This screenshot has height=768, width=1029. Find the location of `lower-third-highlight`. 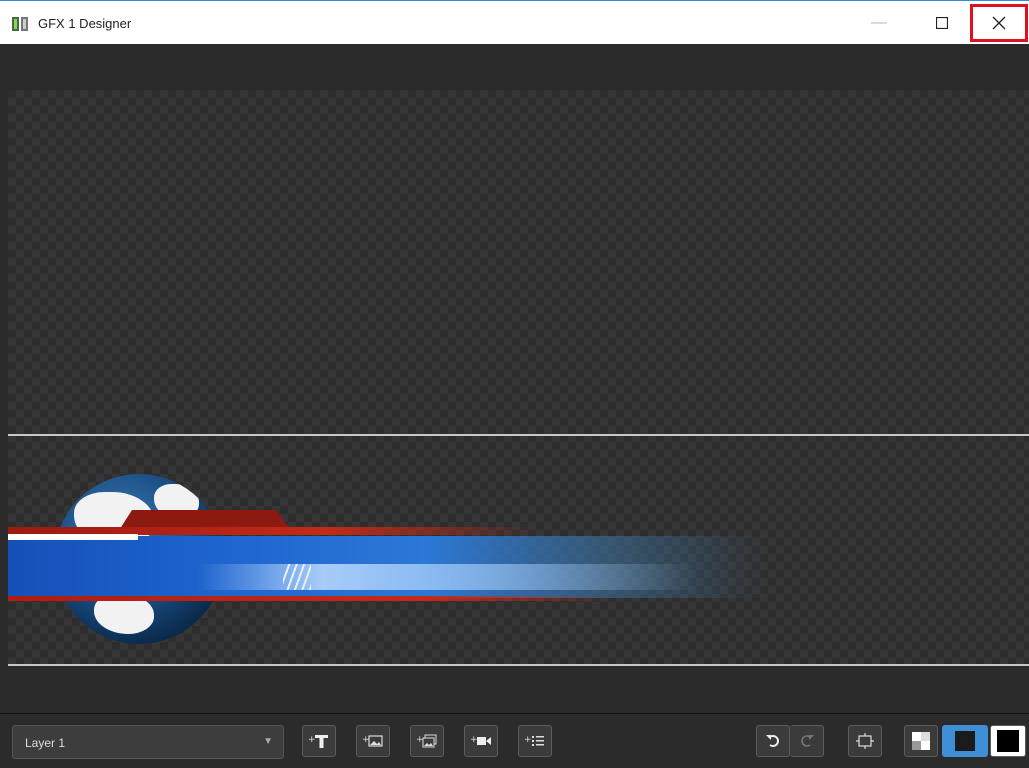

lower-third-highlight is located at coordinates (448, 577).